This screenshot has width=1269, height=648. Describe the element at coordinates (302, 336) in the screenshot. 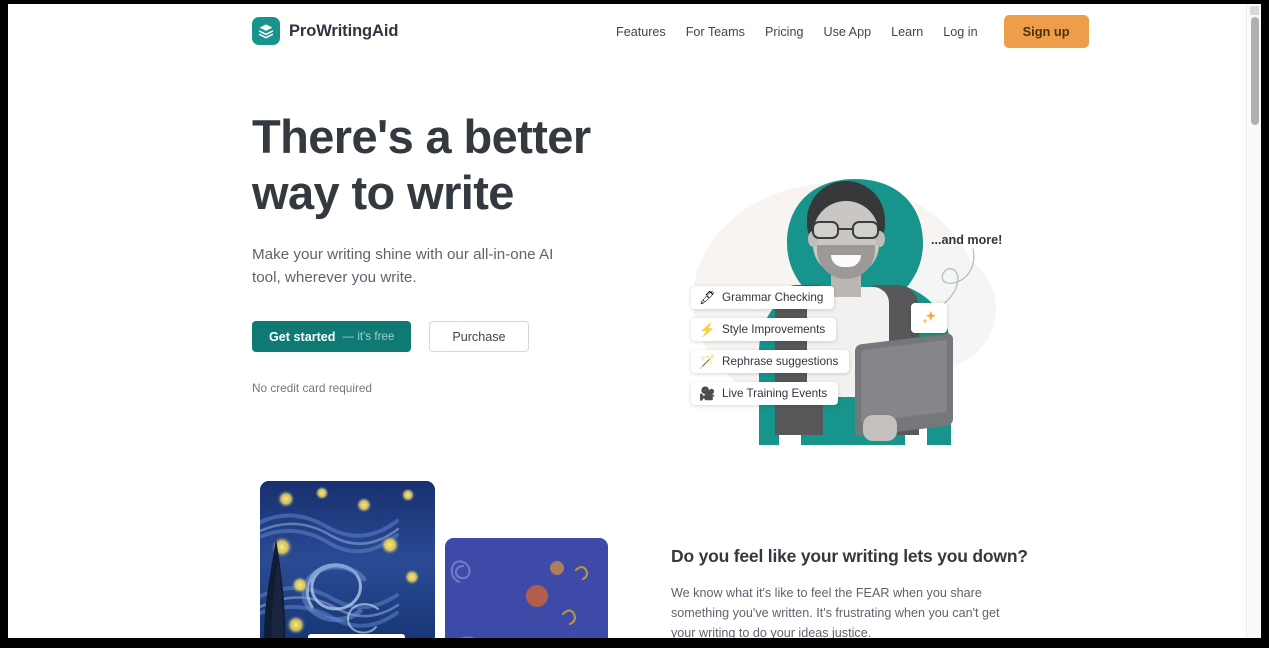

I see `get-started-label: Get started` at that location.